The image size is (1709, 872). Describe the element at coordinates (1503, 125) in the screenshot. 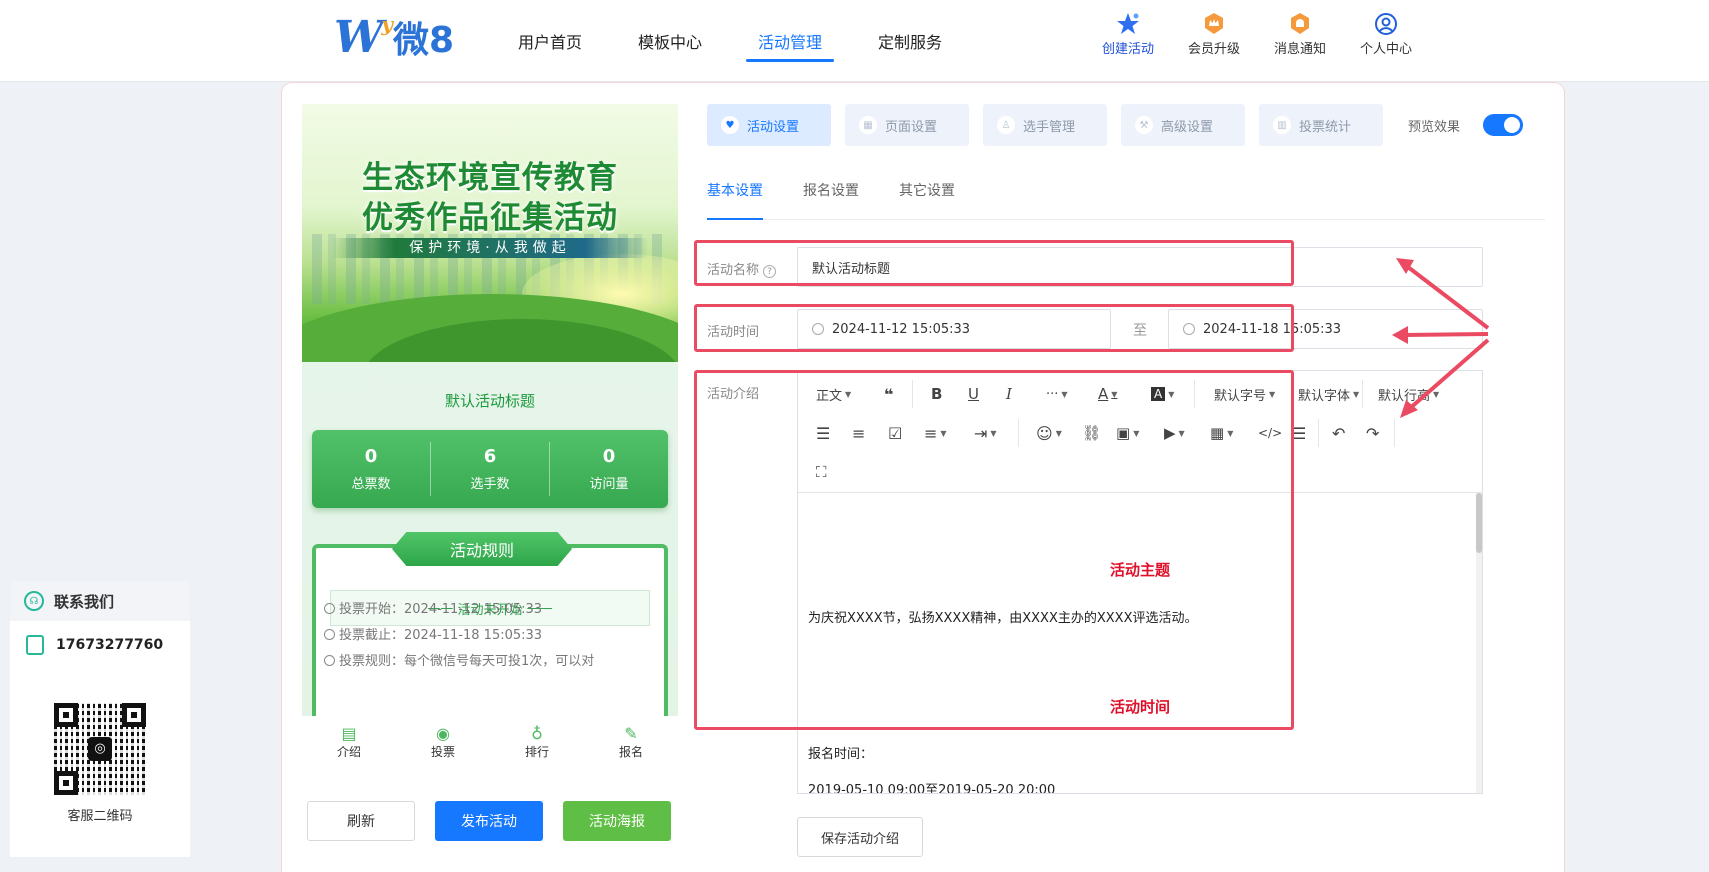

I see `preview-toggle` at that location.